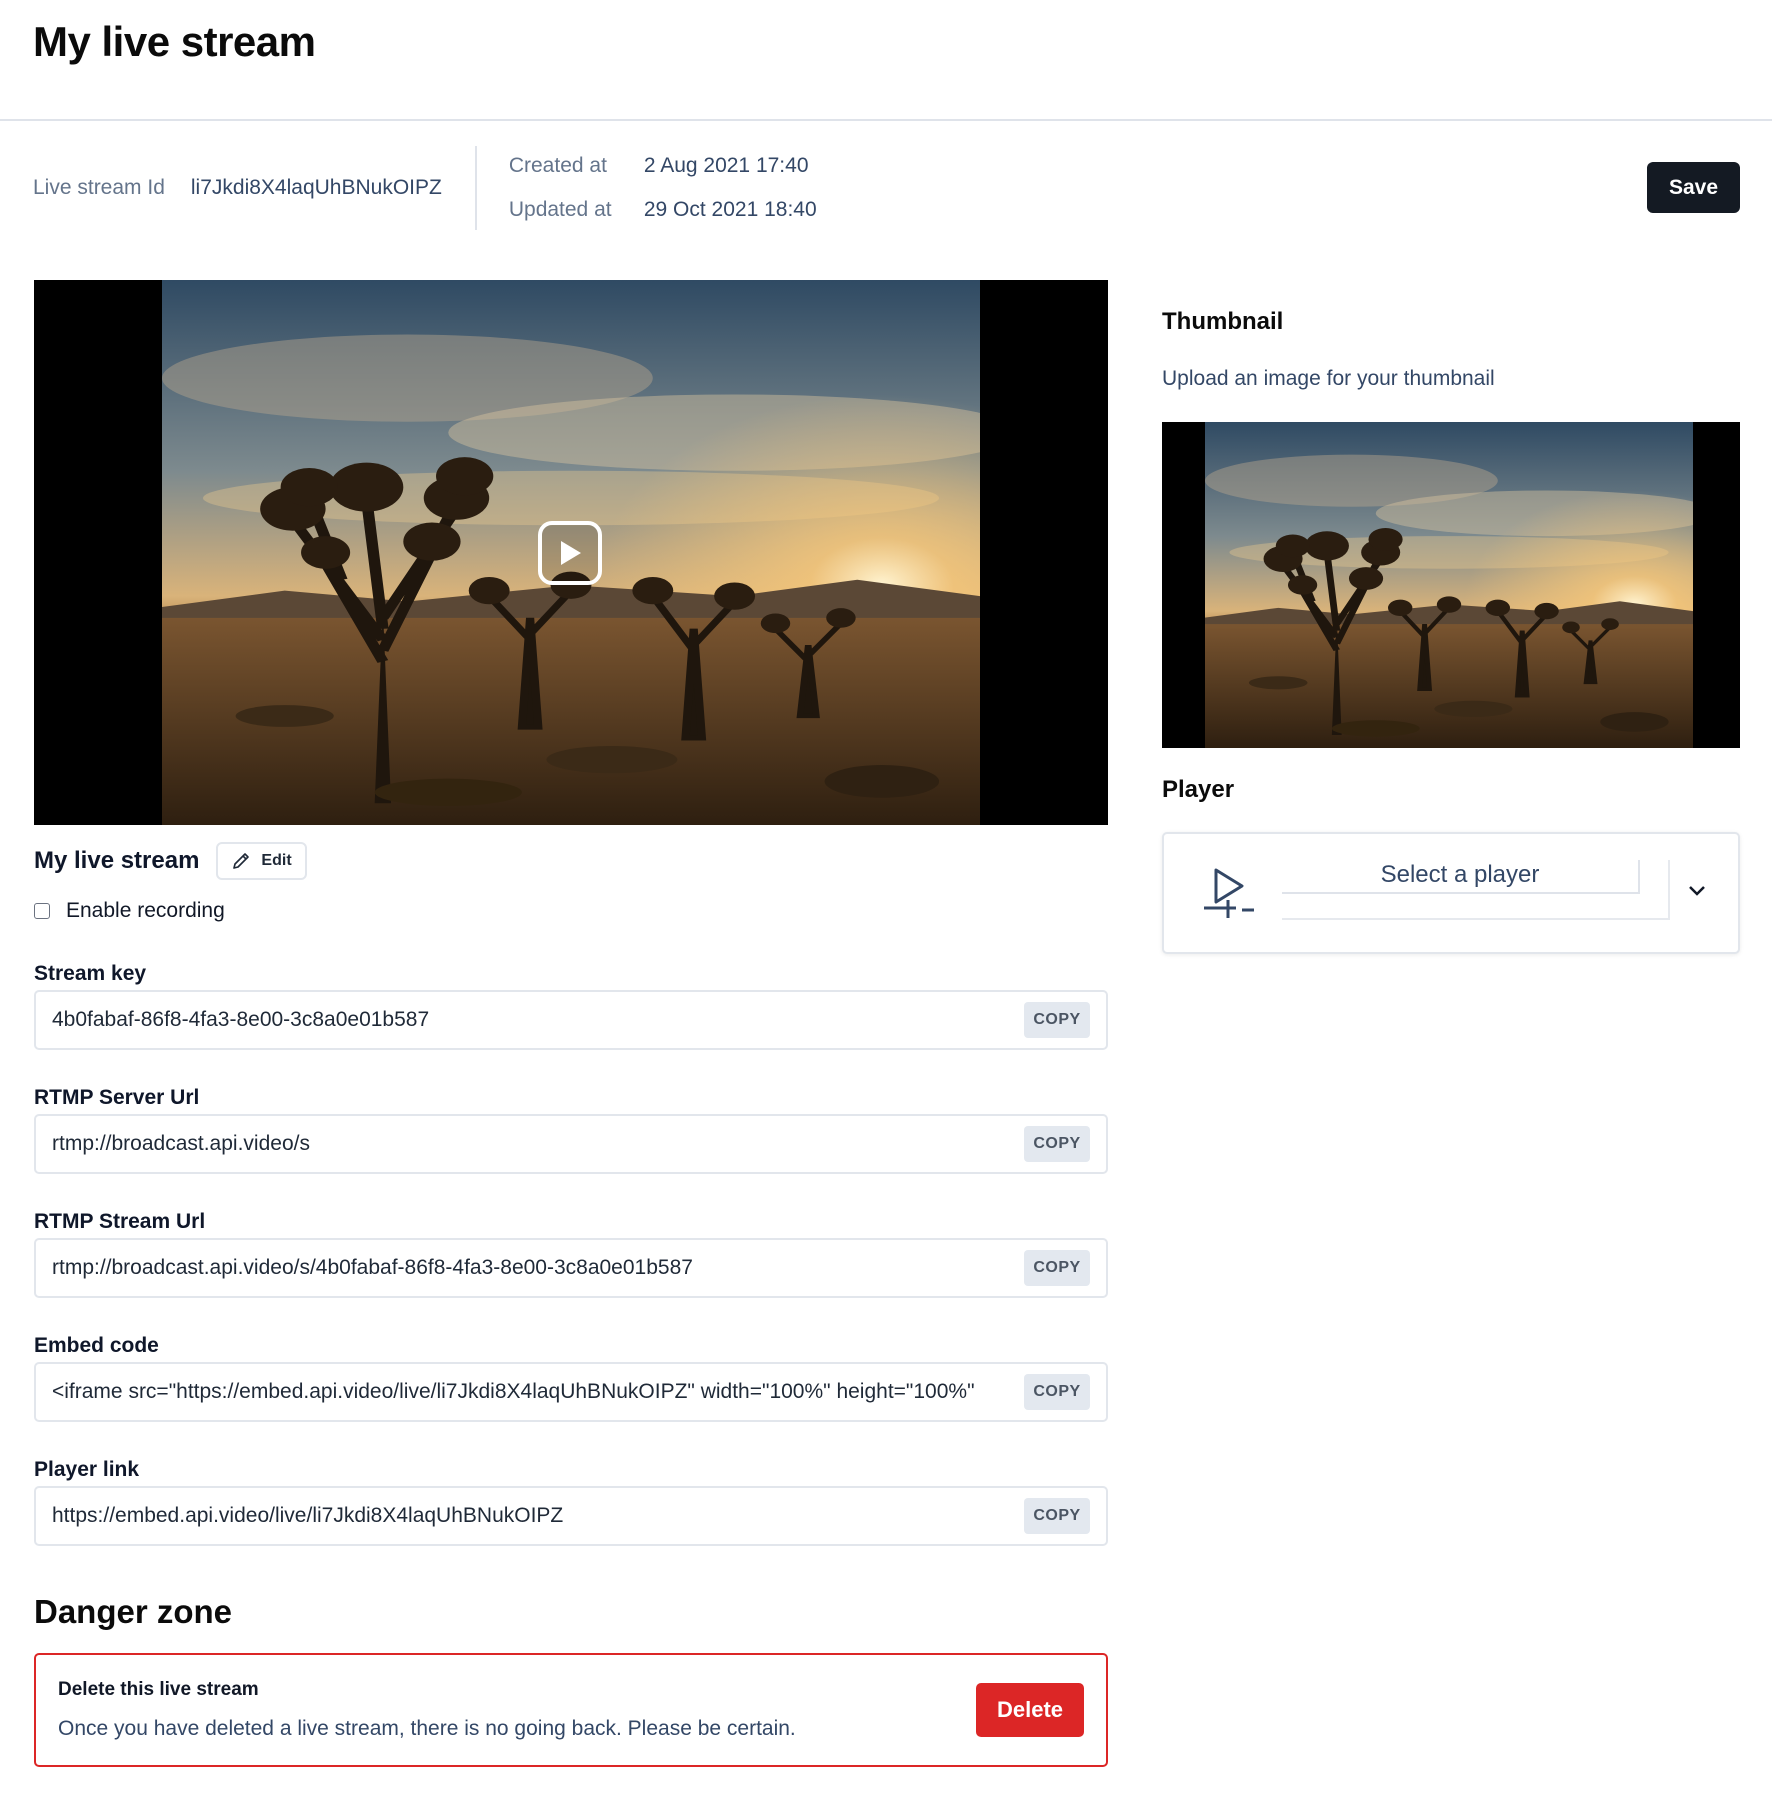  What do you see at coordinates (99, 187) in the screenshot?
I see `stream-id-label: Live stream Id` at bounding box center [99, 187].